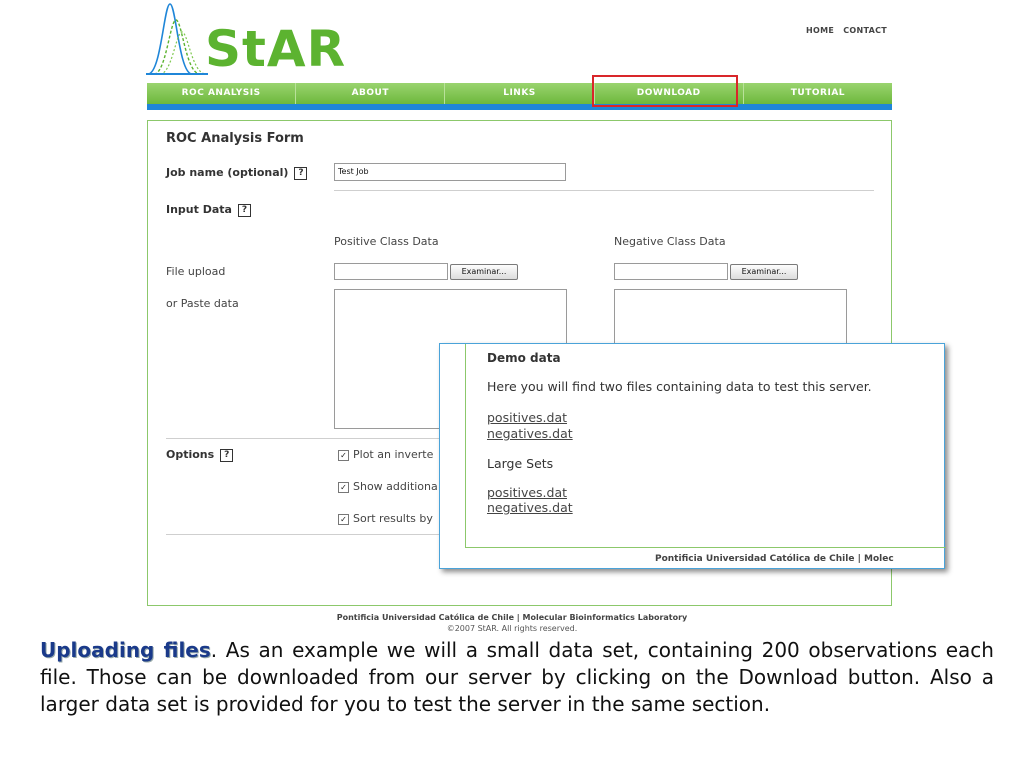 The image size is (1024, 768). Describe the element at coordinates (125, 650) in the screenshot. I see `description-title: Uploading files` at that location.